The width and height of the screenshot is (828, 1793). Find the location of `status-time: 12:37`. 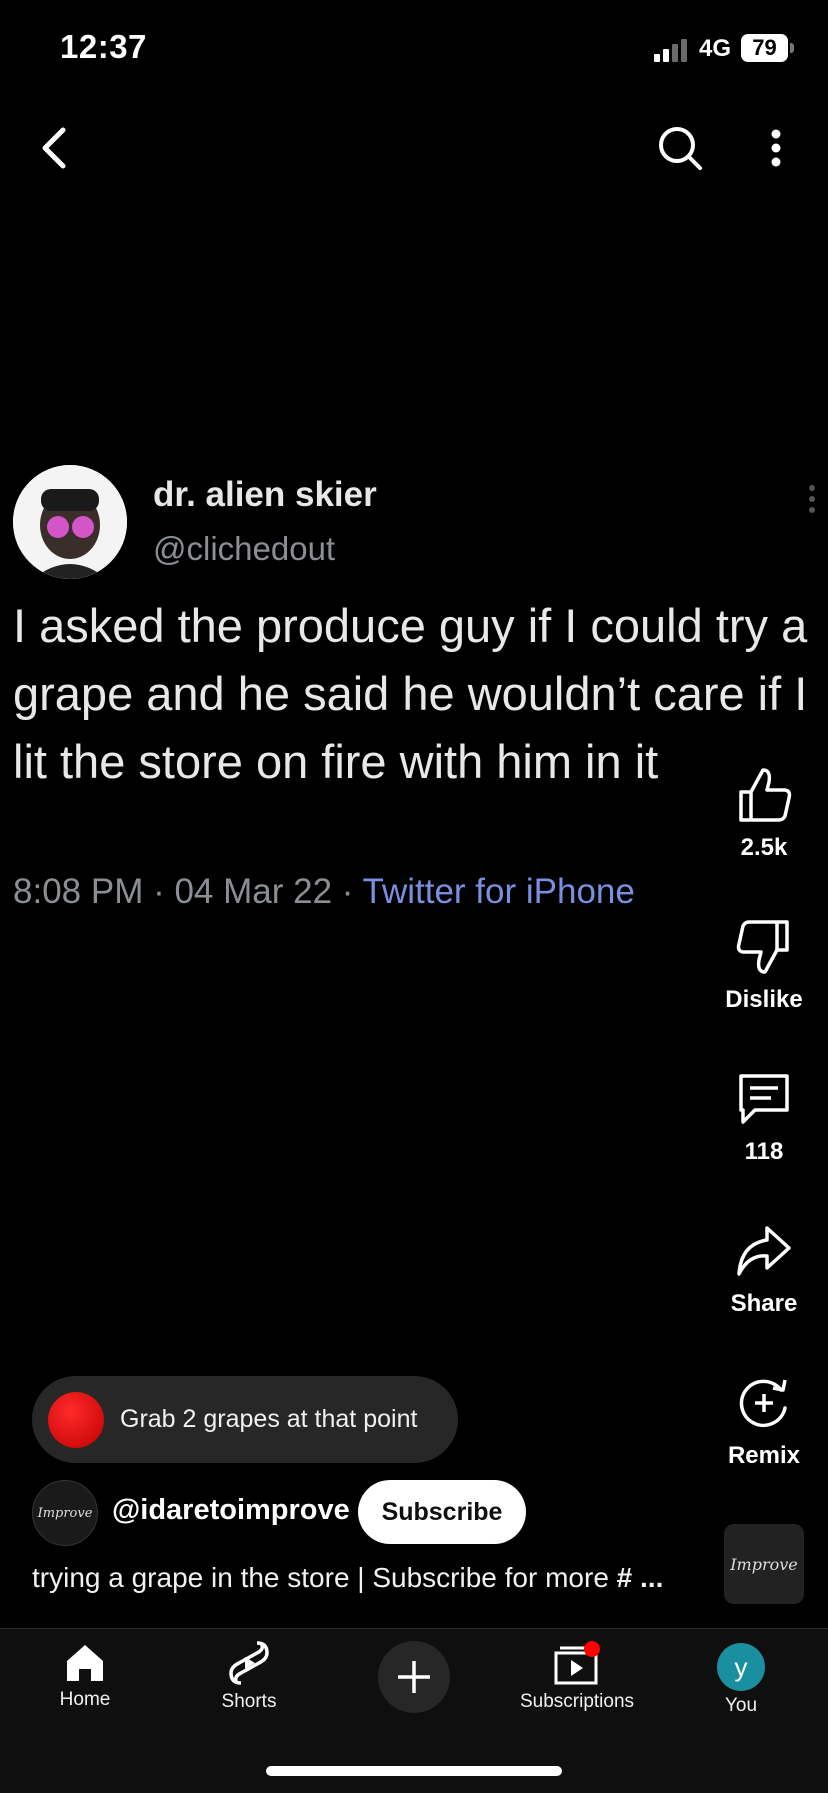

status-time: 12:37 is located at coordinates (103, 46).